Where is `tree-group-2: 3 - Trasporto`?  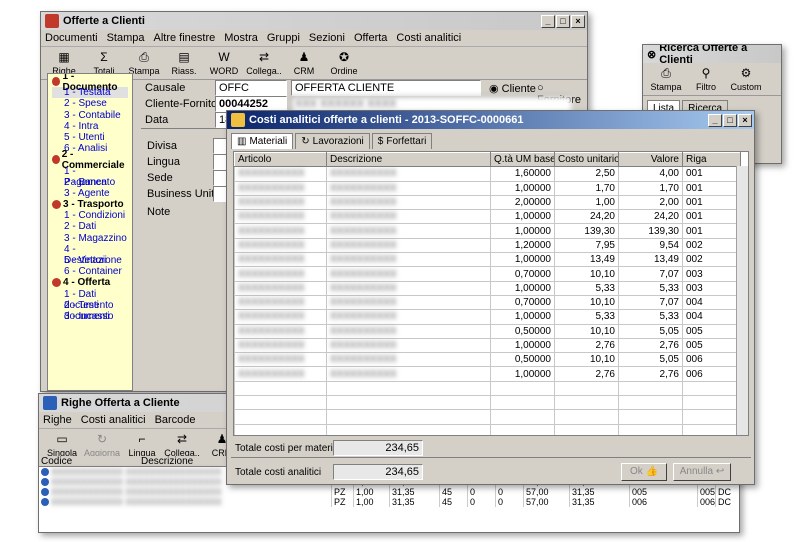 tree-group-2: 3 - Trasporto is located at coordinates (90, 204).